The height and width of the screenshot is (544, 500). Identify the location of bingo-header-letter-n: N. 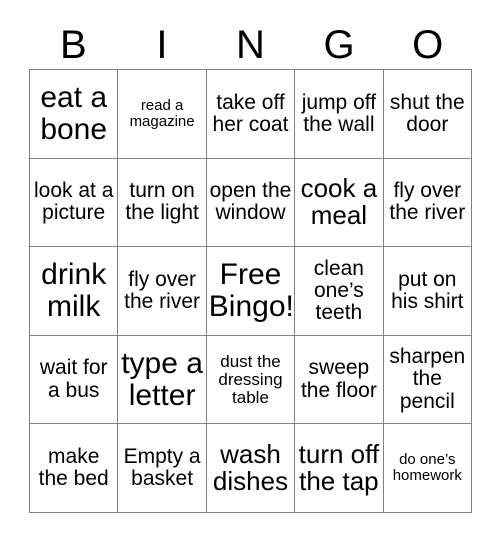
(250, 44).